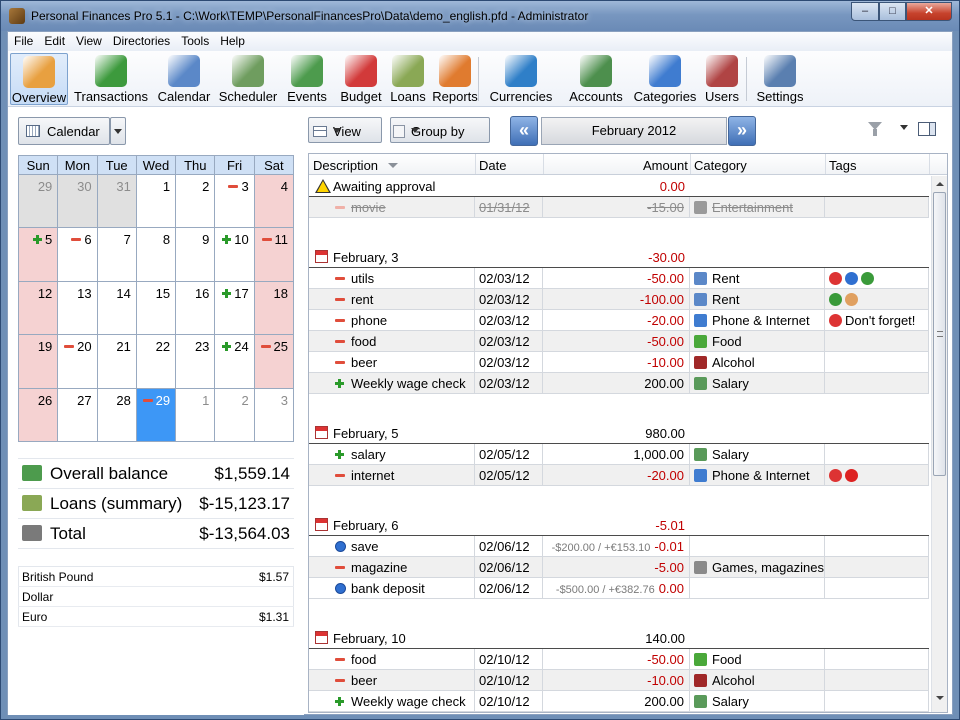 This screenshot has width=960, height=720. Describe the element at coordinates (195, 254) in the screenshot. I see `calendar-day: 9` at that location.